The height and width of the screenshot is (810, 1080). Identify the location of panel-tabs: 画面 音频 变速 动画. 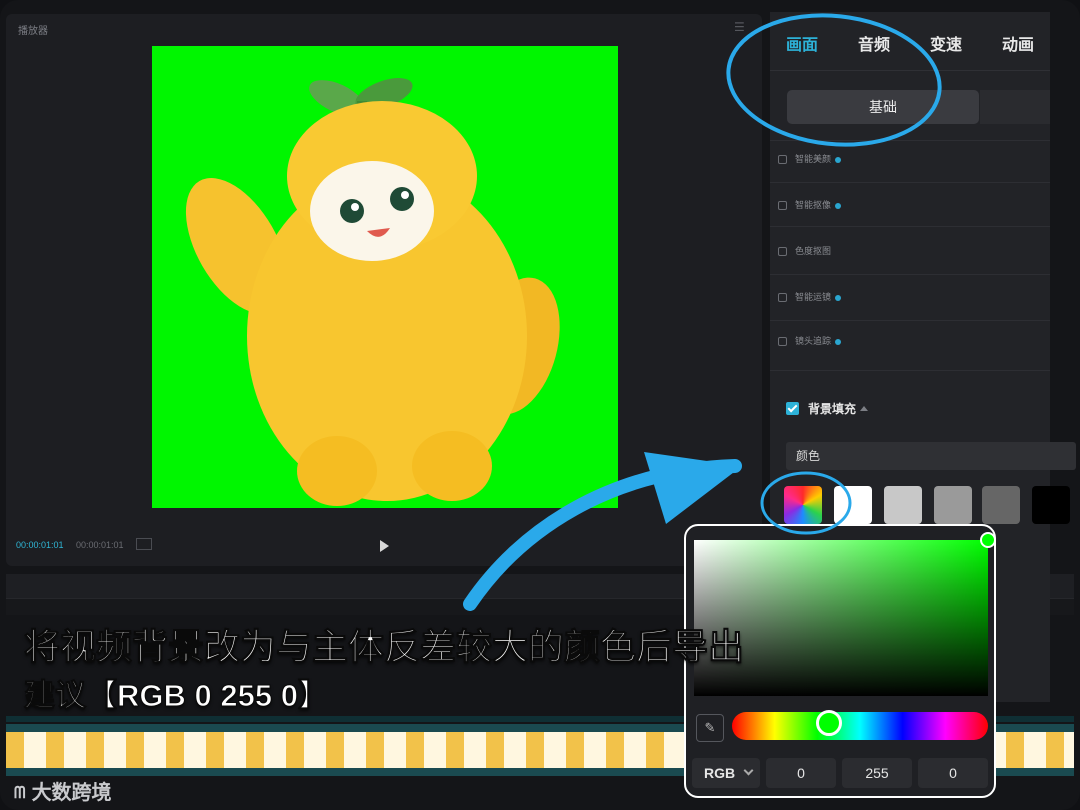
(910, 41).